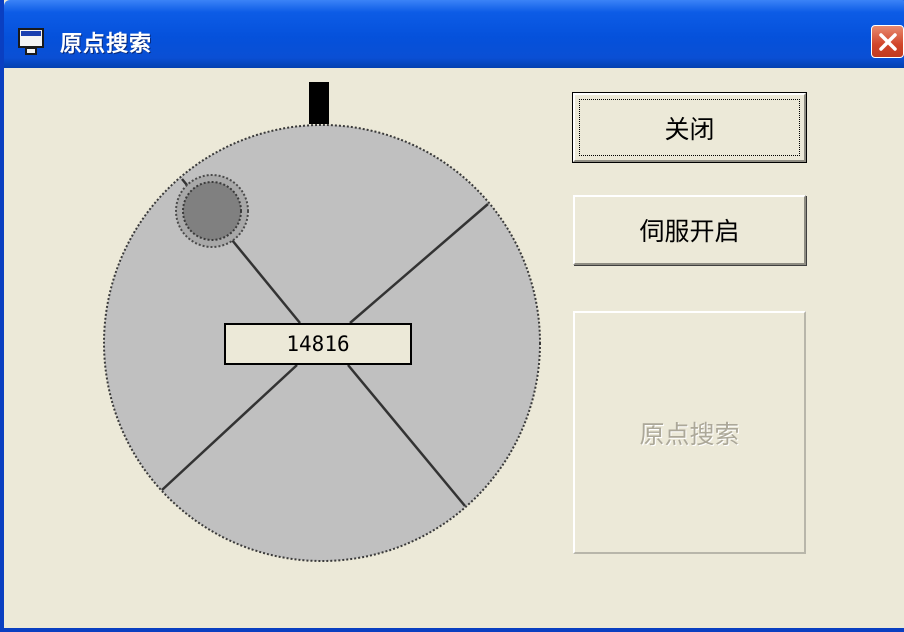 The height and width of the screenshot is (632, 904). I want to click on servo-on-button-label: 伺服开启, so click(689, 231).